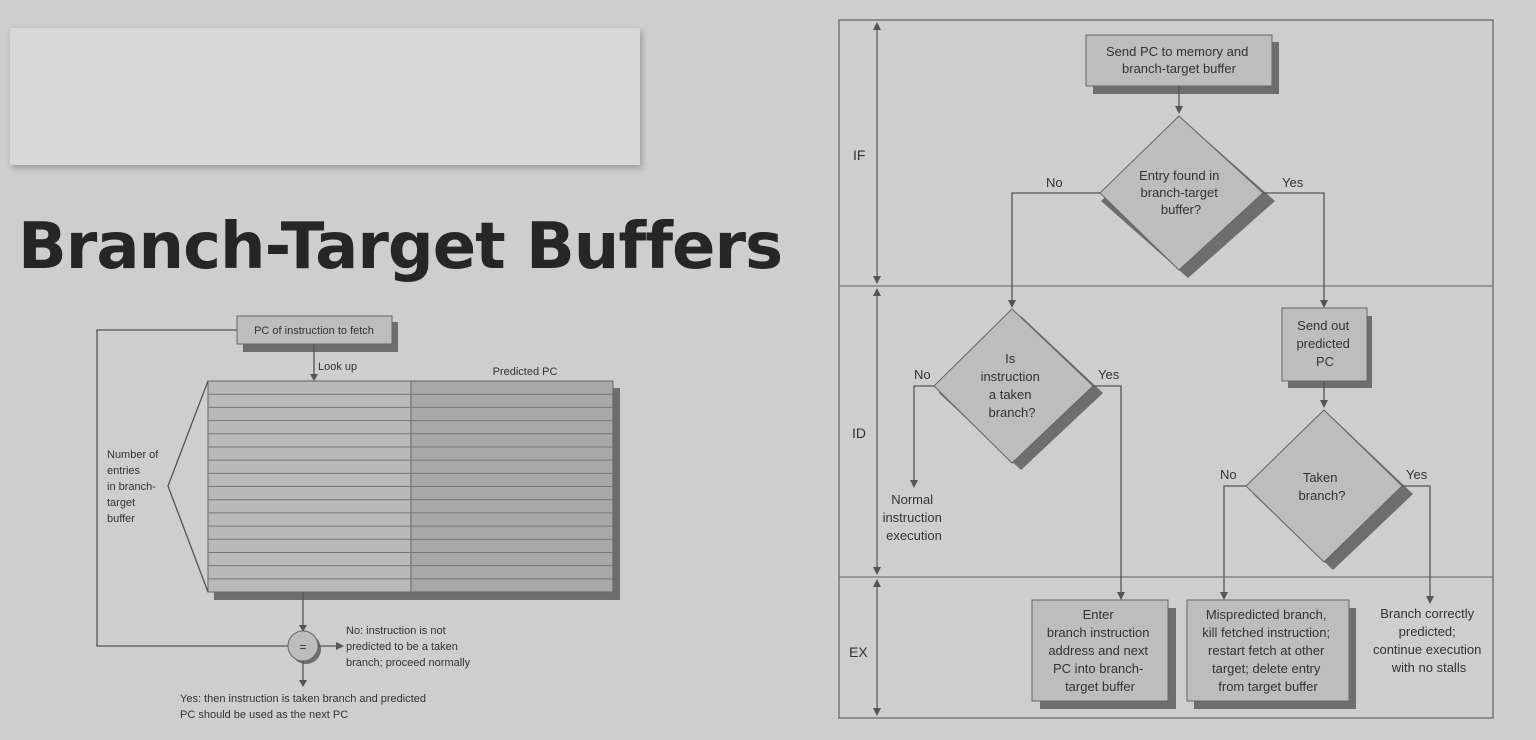  Describe the element at coordinates (1293, 182) in the screenshot. I see `entry-yes-label: Yes` at that location.